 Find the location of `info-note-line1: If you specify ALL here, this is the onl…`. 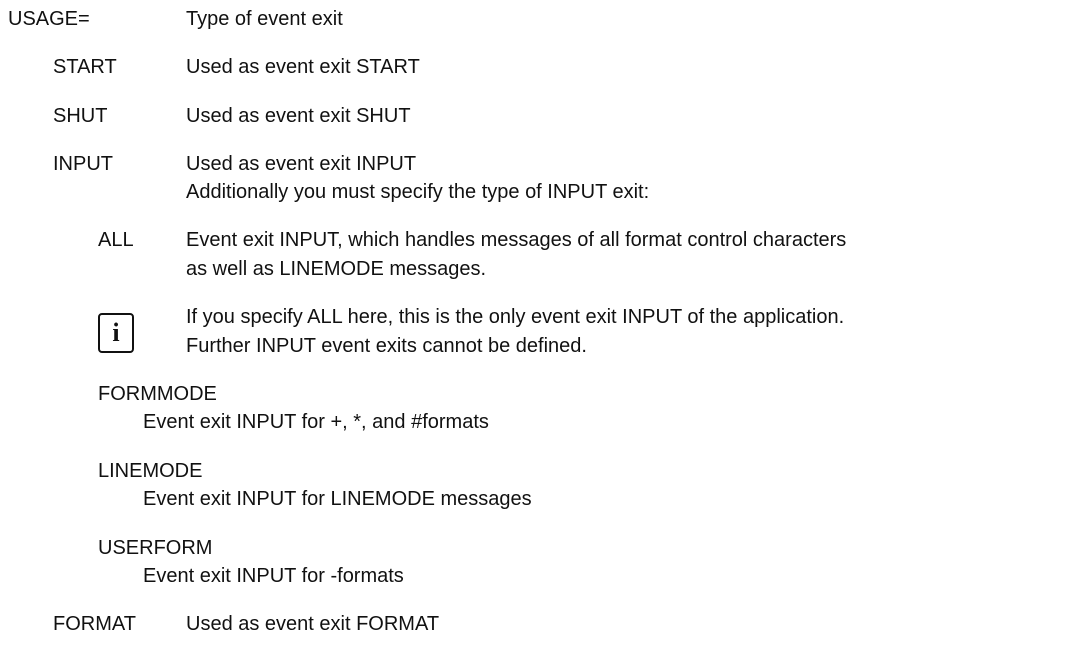

info-note-line1: If you specify ALL here, this is the onl… is located at coordinates (515, 317).